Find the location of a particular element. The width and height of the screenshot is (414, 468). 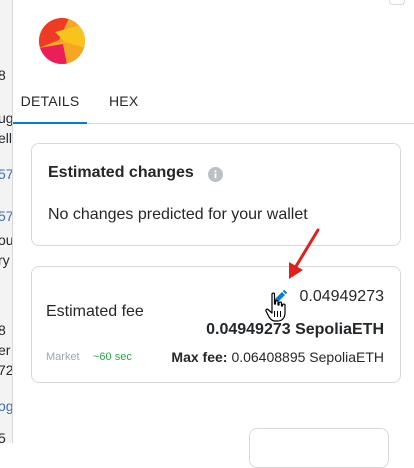

gas-speed-time: ~60 sec is located at coordinates (112, 357).